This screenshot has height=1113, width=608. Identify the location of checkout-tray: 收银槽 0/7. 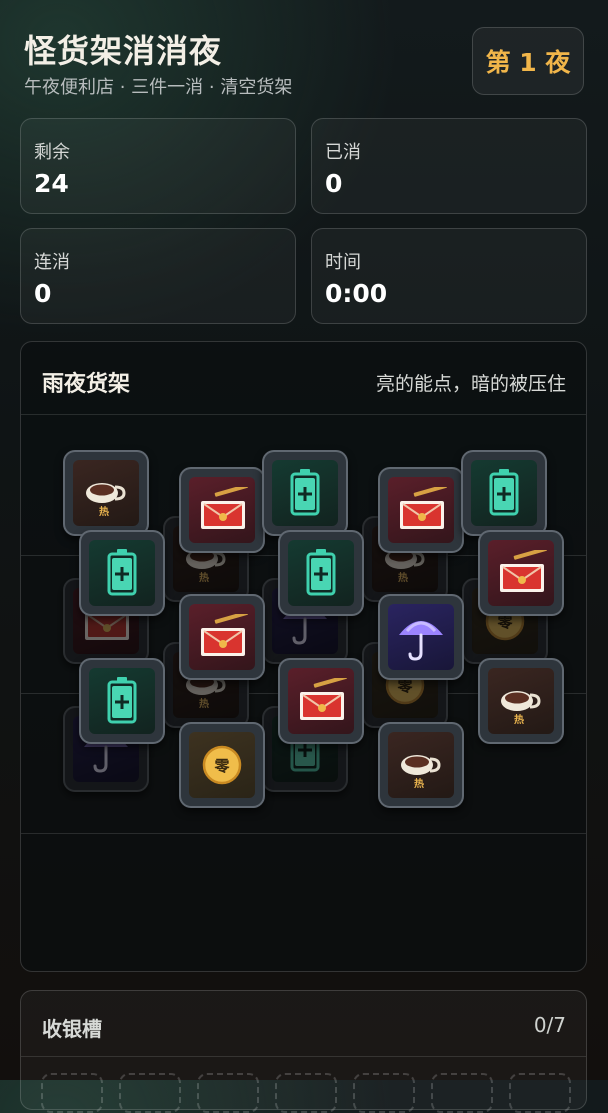
(303, 1051).